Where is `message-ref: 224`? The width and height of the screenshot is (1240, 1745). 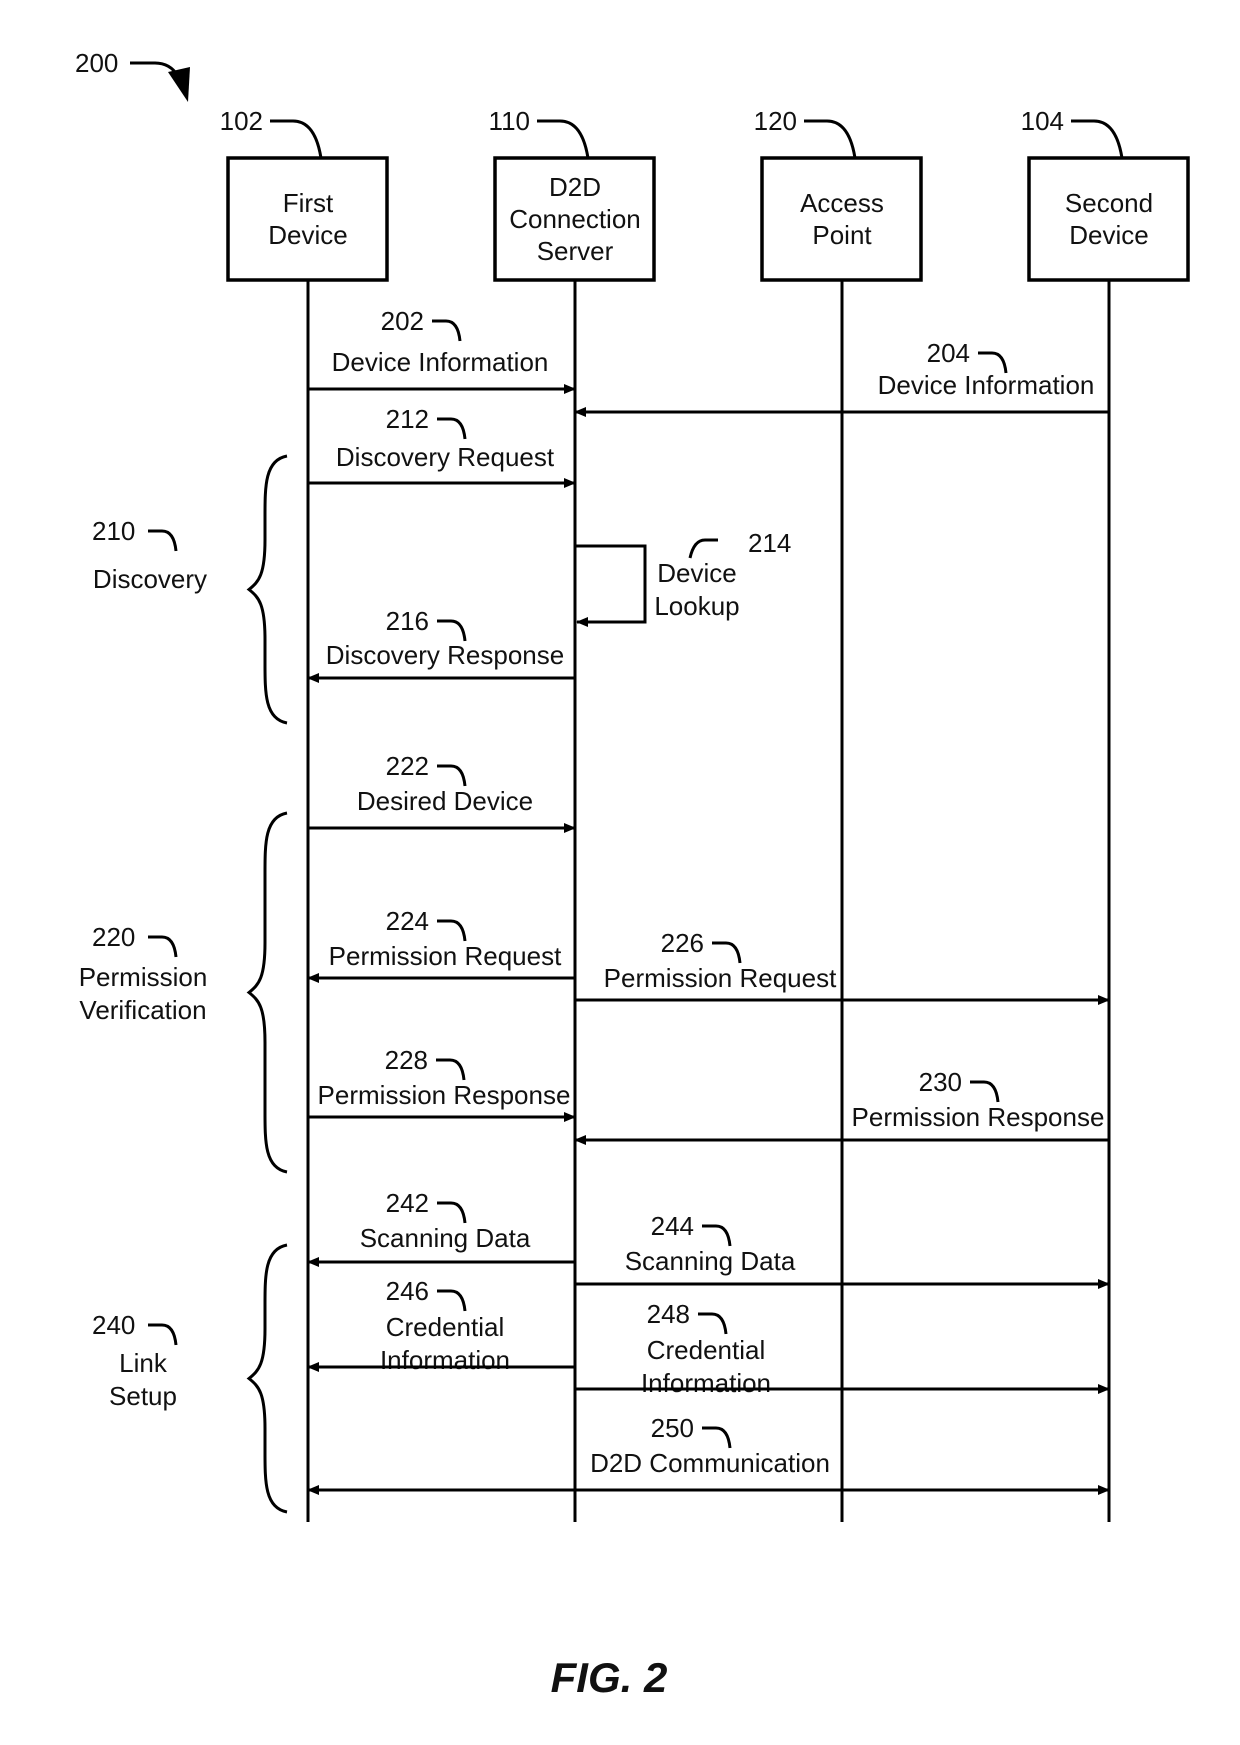
message-ref: 224 is located at coordinates (407, 921).